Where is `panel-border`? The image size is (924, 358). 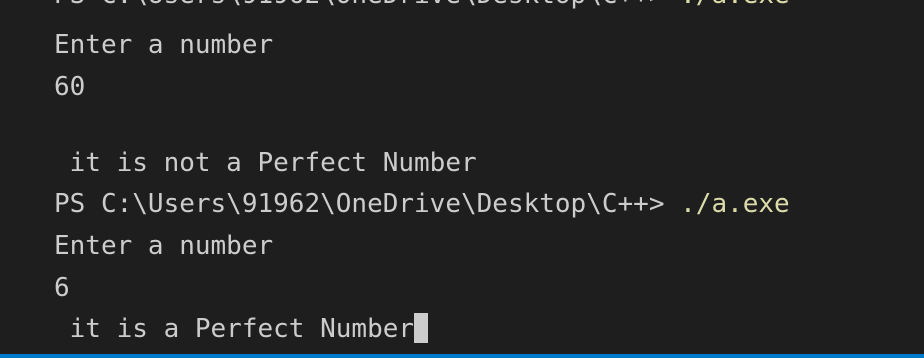 panel-border is located at coordinates (462, 356).